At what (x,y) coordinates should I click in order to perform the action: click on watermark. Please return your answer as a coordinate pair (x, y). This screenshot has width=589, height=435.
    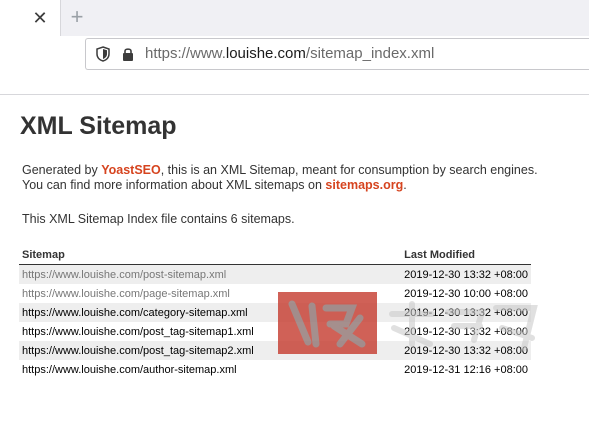
    Looking at the image, I should click on (413, 327).